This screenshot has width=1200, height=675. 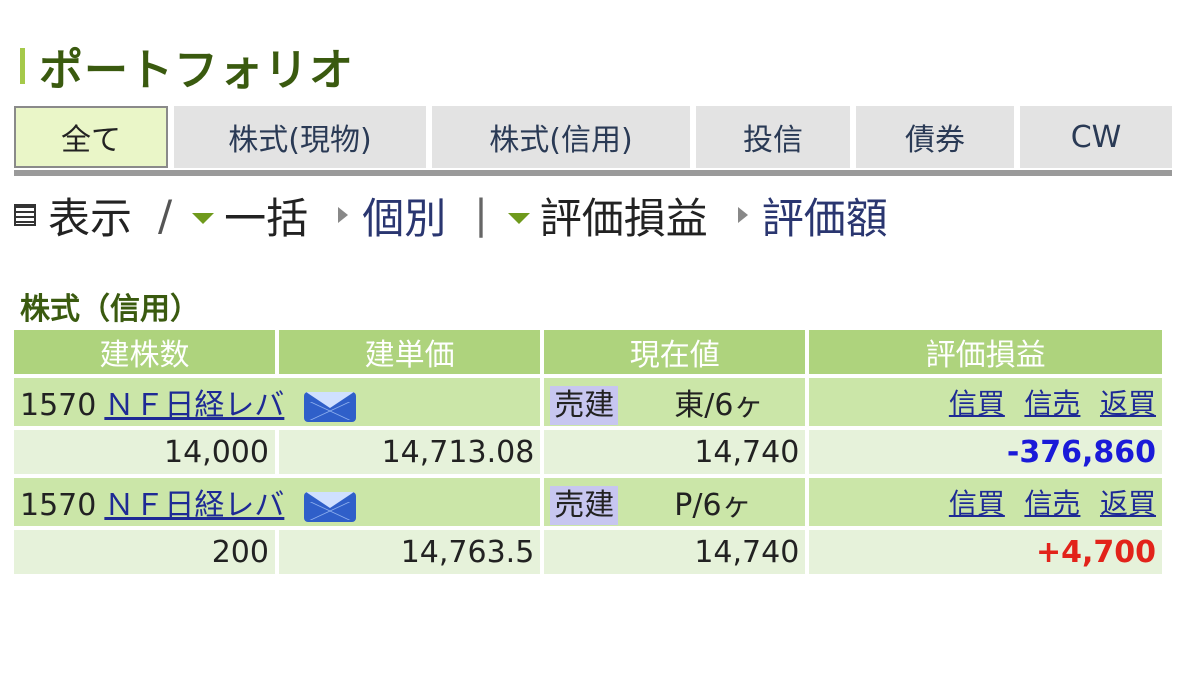 I want to click on pl-cell: -376,860, so click(x=985, y=452).